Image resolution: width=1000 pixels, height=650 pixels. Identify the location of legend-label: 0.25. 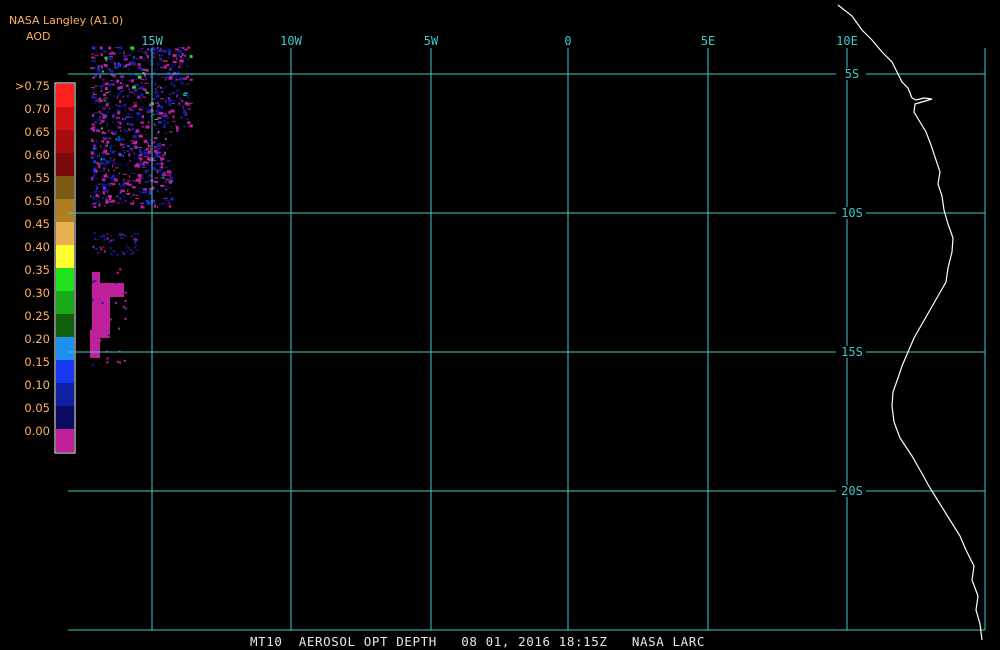
(37, 316).